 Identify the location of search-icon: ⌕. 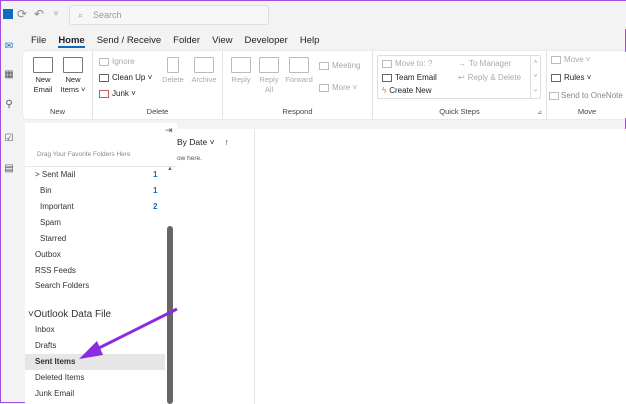
(81, 15).